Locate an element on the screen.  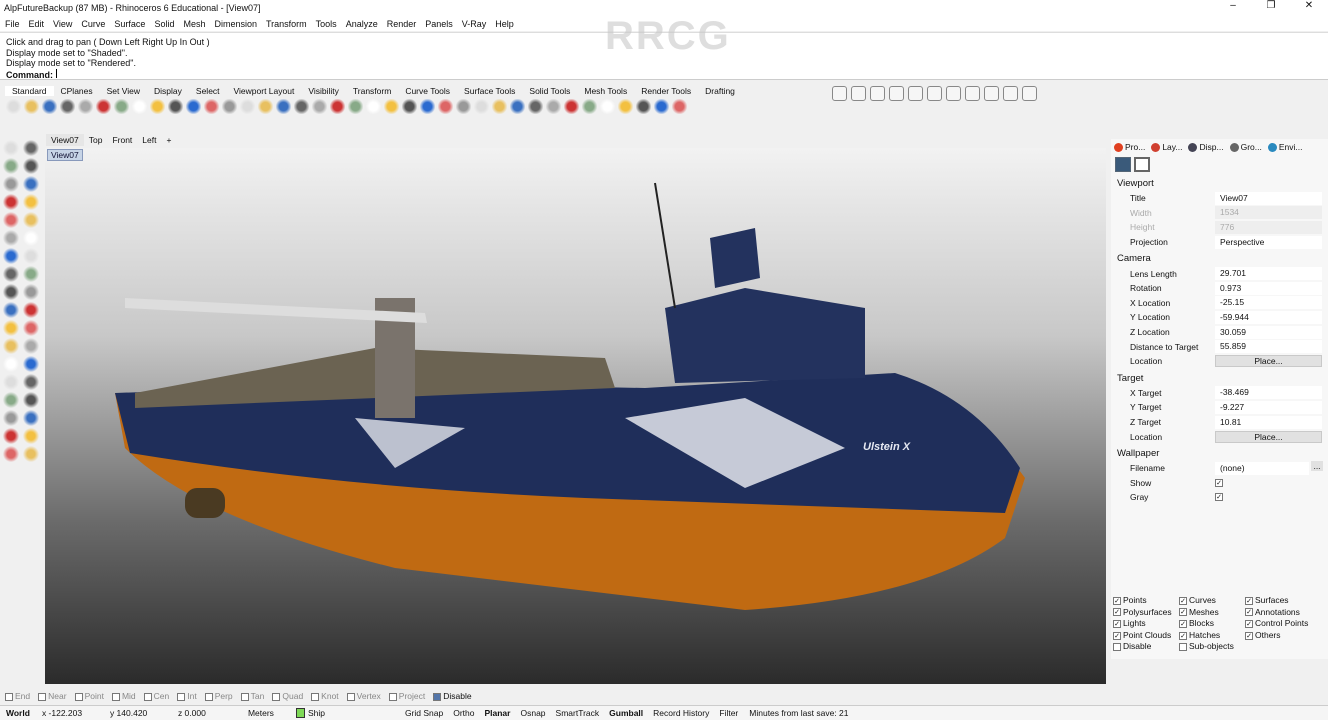
menu-file: File is located at coordinates (12, 24).